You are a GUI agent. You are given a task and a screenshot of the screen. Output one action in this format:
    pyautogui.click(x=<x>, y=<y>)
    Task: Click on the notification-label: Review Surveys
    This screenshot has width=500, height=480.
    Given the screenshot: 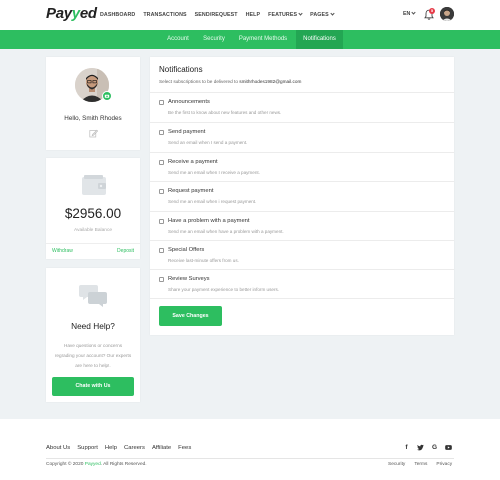 What is the action you would take?
    pyautogui.click(x=189, y=279)
    